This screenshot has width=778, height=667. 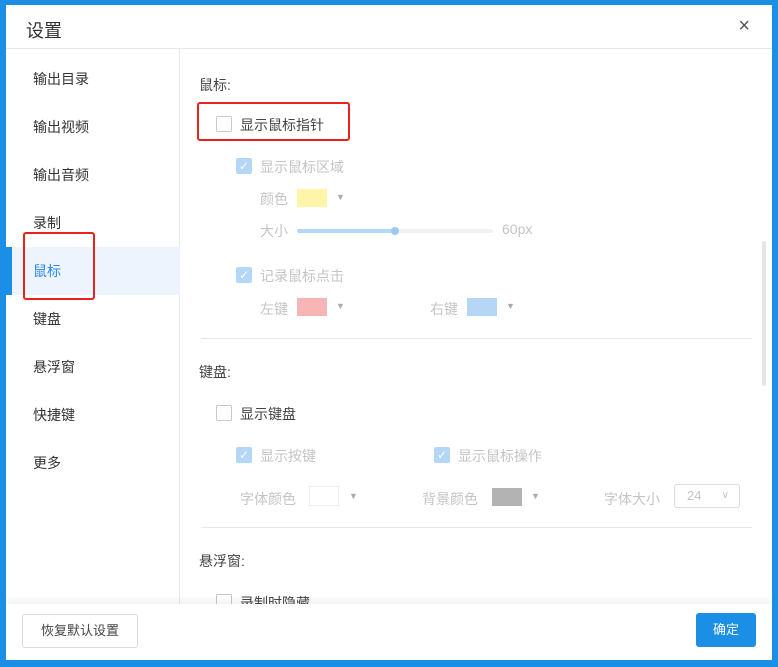 I want to click on sidebar-item-more: 更多, so click(x=93, y=463).